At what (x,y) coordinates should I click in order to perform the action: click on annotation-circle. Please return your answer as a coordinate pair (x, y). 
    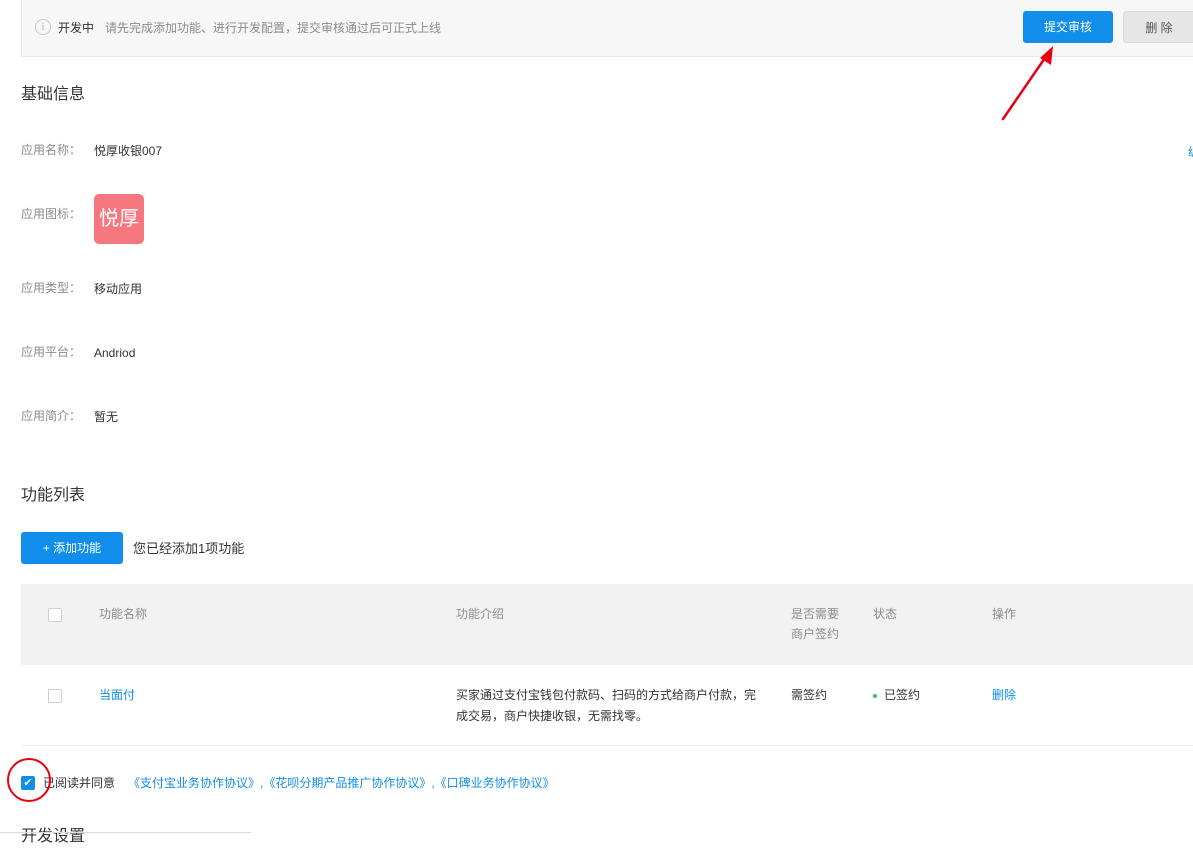
    Looking at the image, I should click on (29, 780).